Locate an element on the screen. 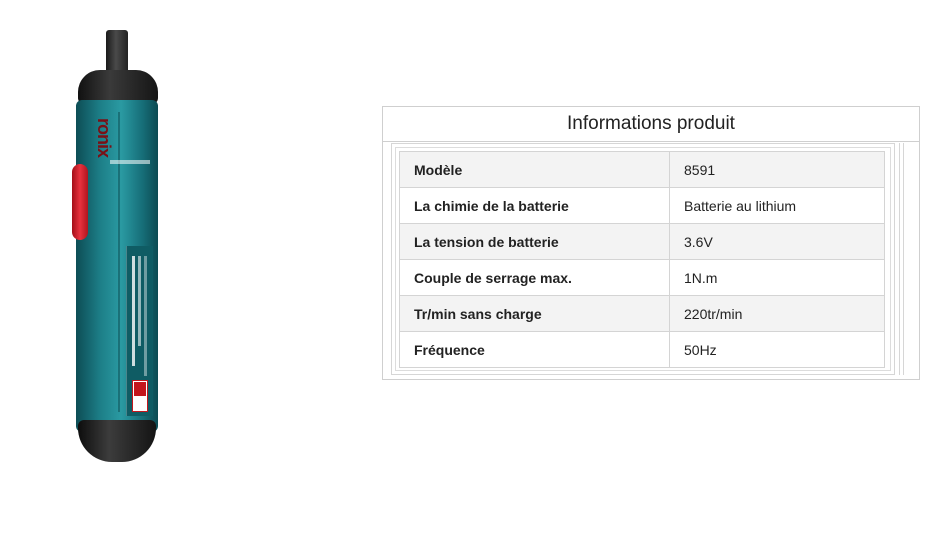 The height and width of the screenshot is (535, 934). table-row: Fréquence 50Hz is located at coordinates (642, 349).